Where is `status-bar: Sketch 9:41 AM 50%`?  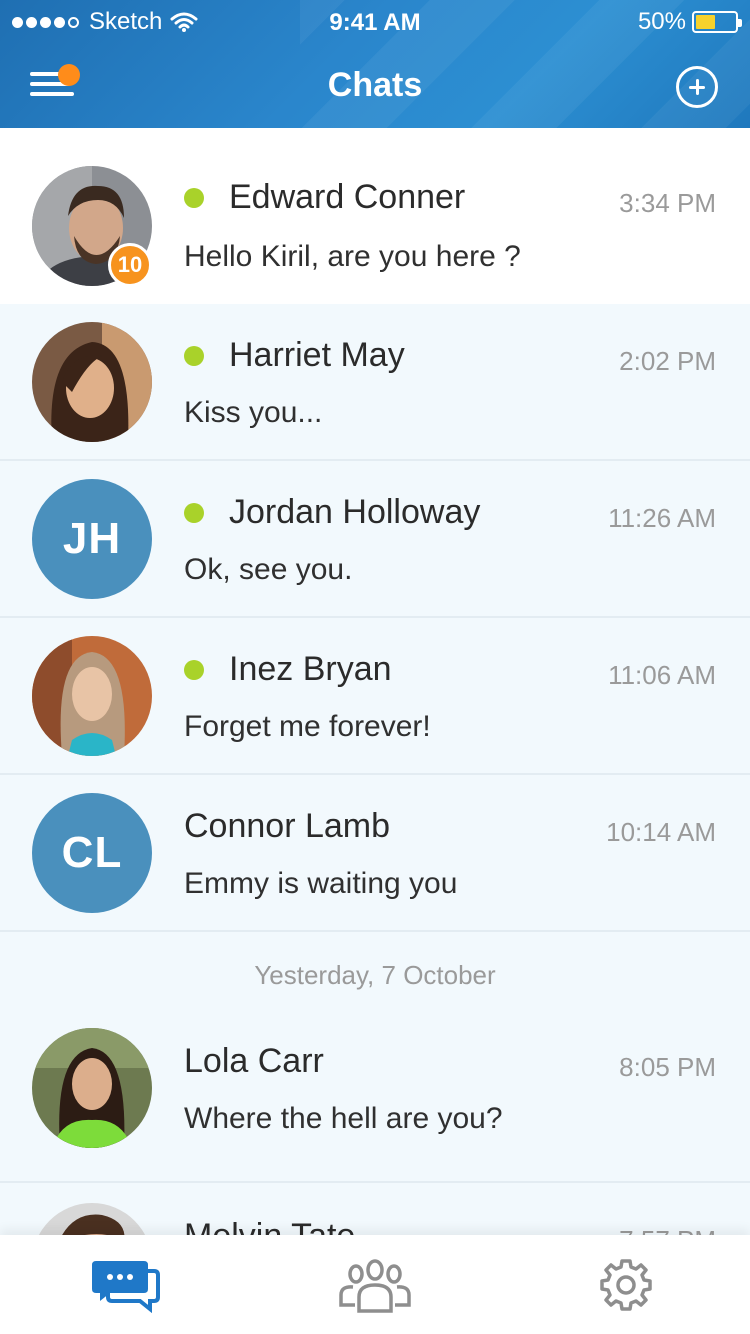
status-bar: Sketch 9:41 AM 50% is located at coordinates (375, 22).